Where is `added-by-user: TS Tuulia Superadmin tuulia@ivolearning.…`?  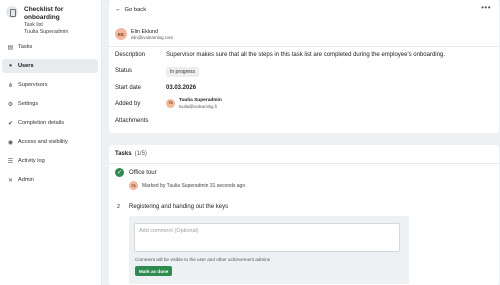
added-by-user: TS Tuulia Superadmin tuulia@ivolearning.… is located at coordinates (194, 103).